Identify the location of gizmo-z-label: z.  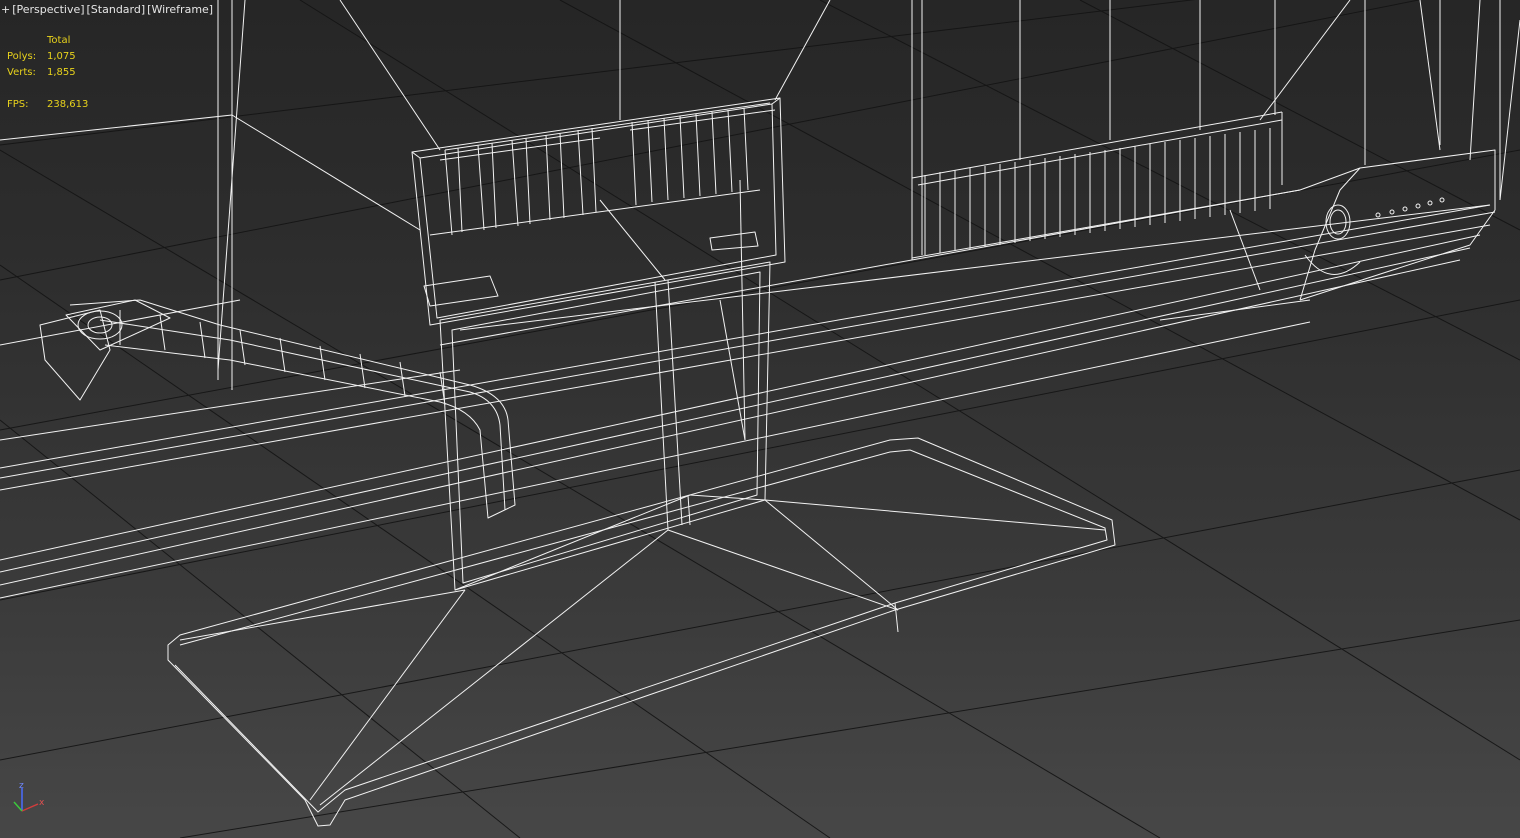
(21, 786).